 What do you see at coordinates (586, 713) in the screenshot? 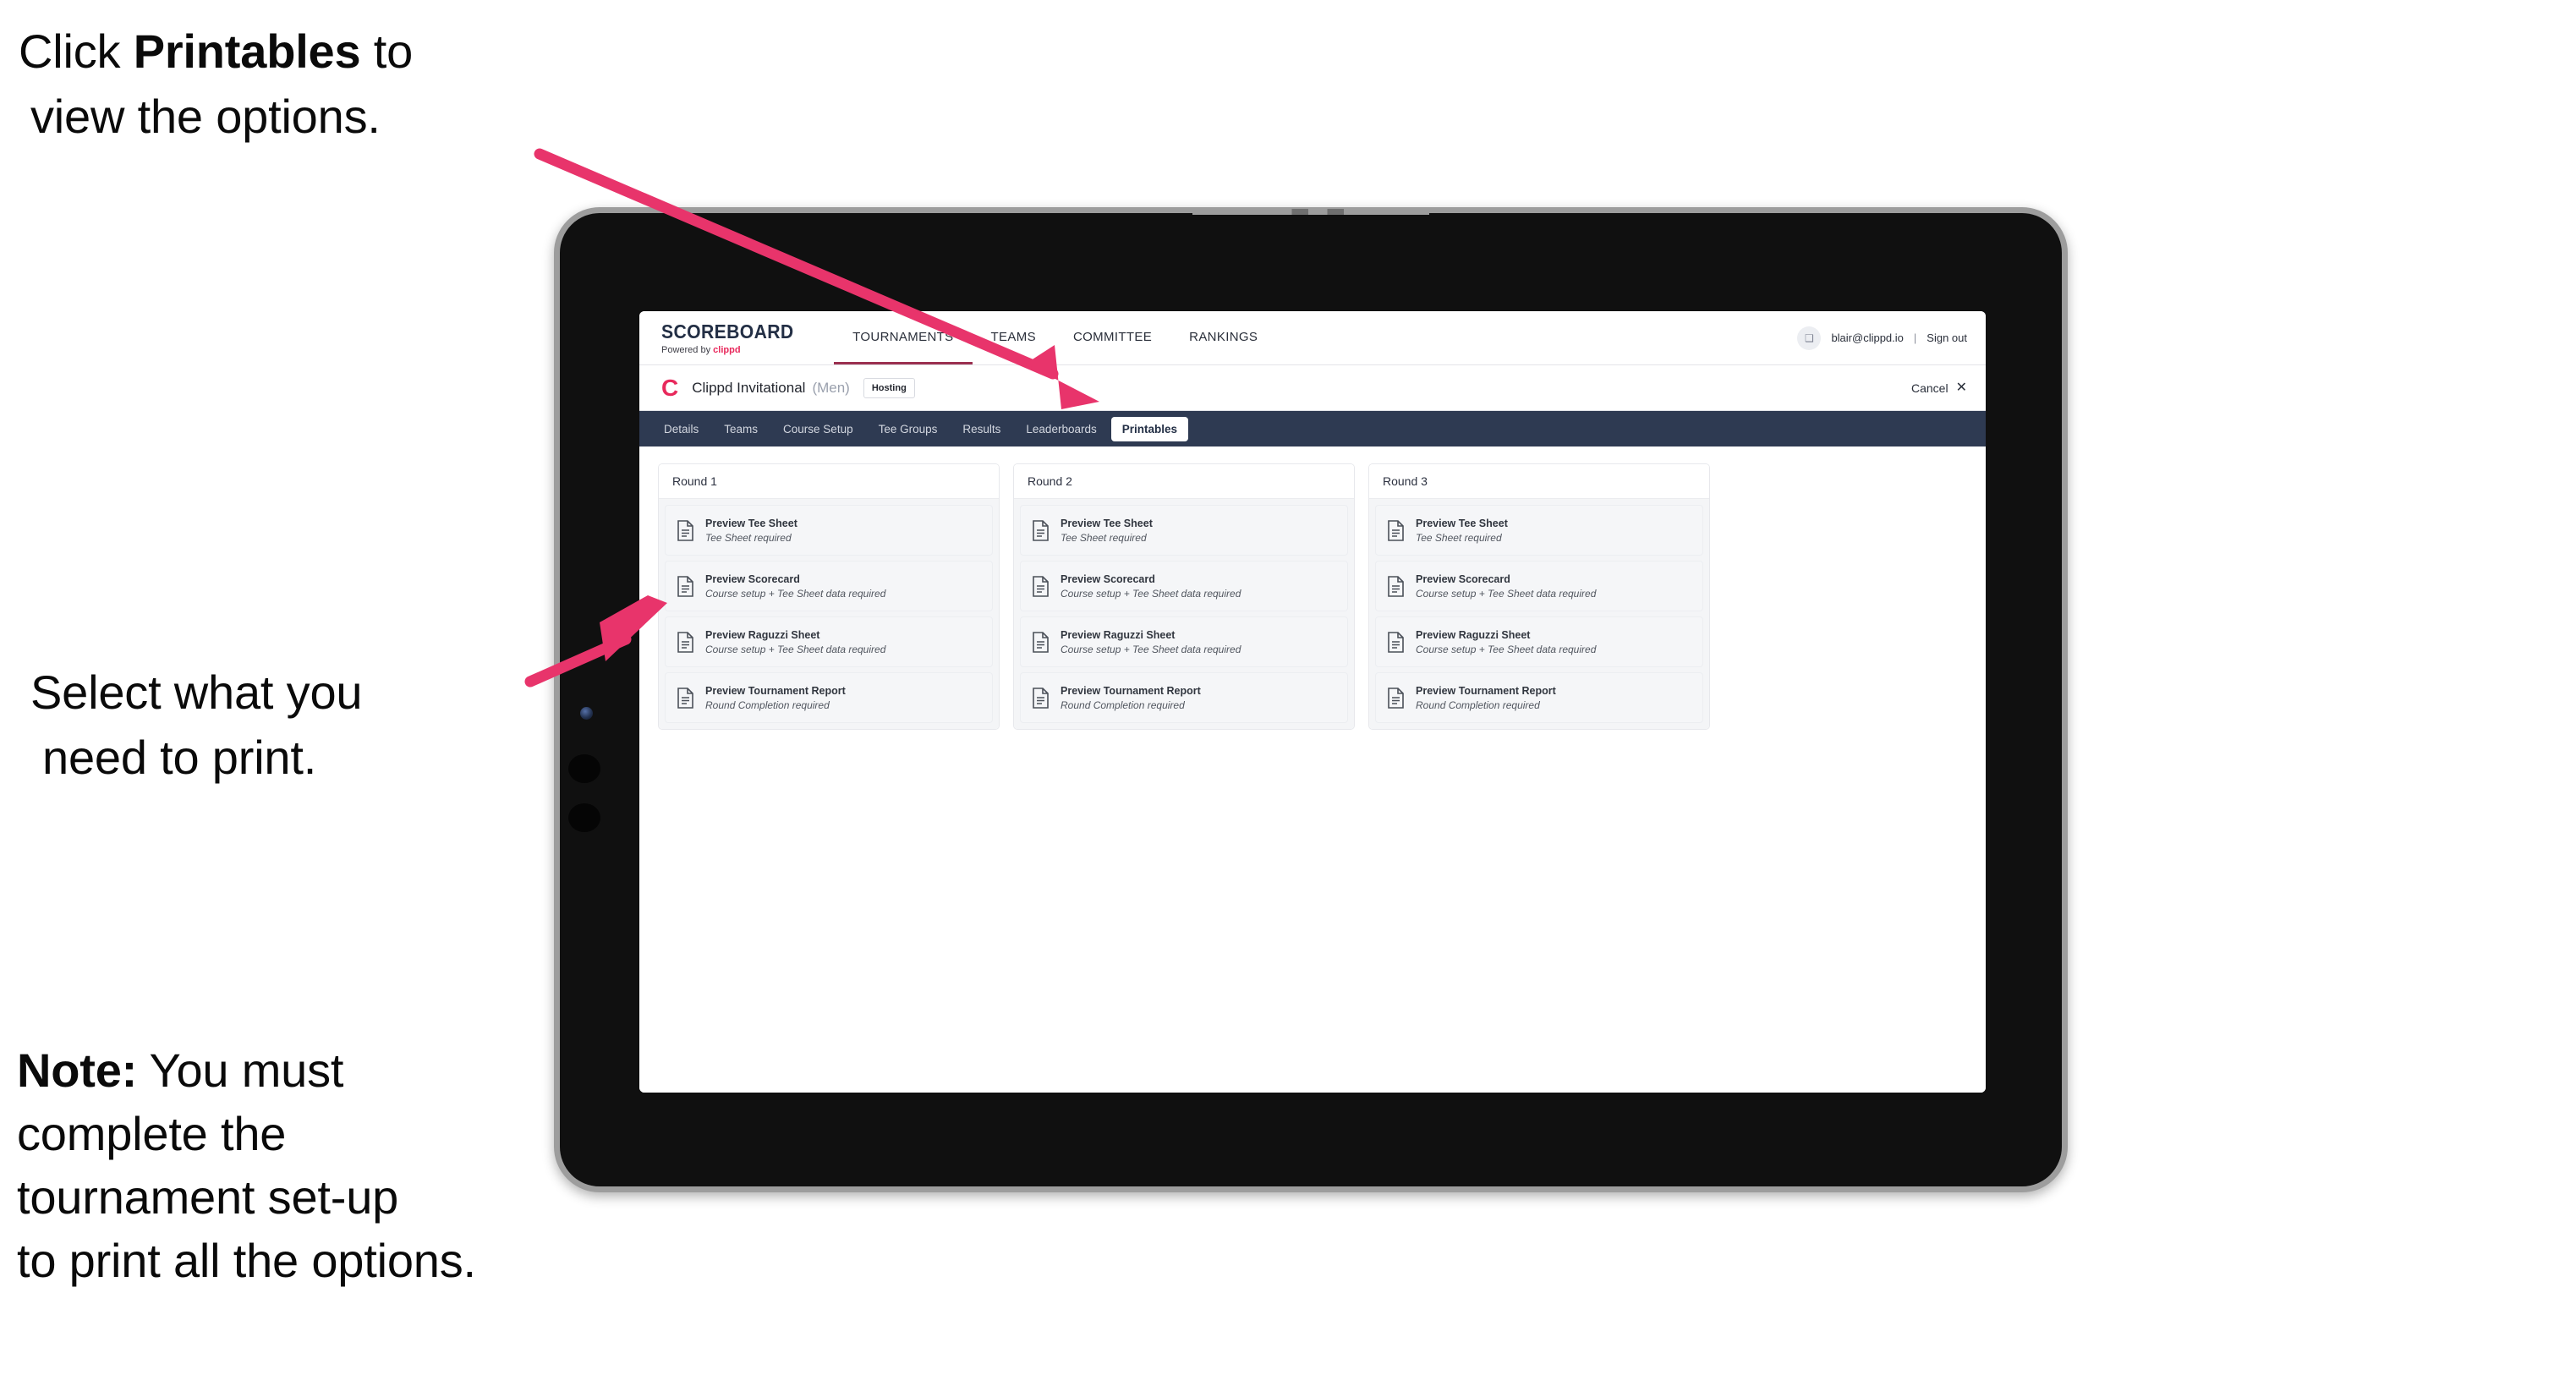
I see `tablet-camera-icon` at bounding box center [586, 713].